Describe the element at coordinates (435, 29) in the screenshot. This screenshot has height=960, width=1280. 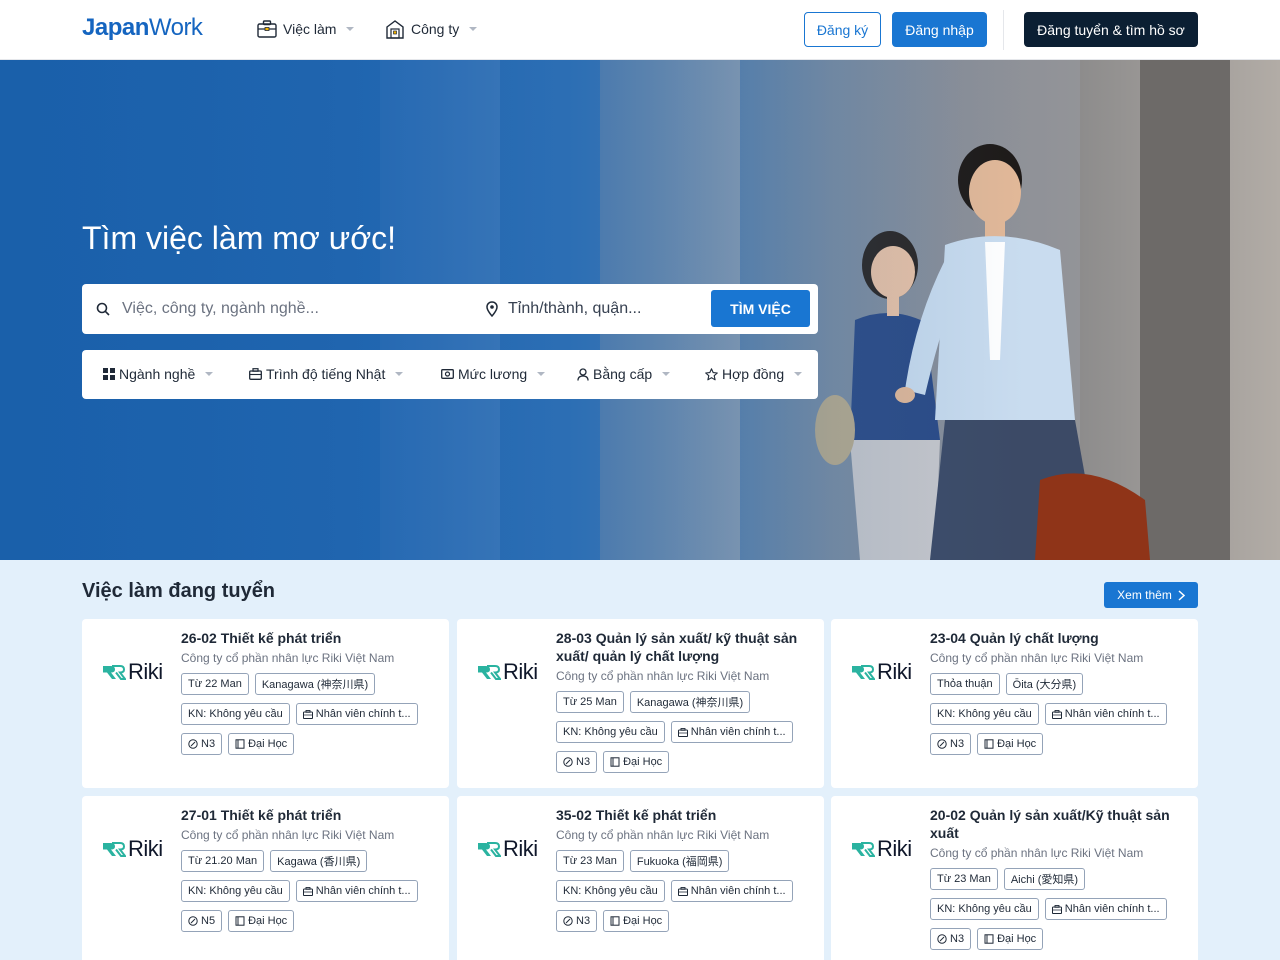
I see `nav-companies-label: Công ty` at that location.